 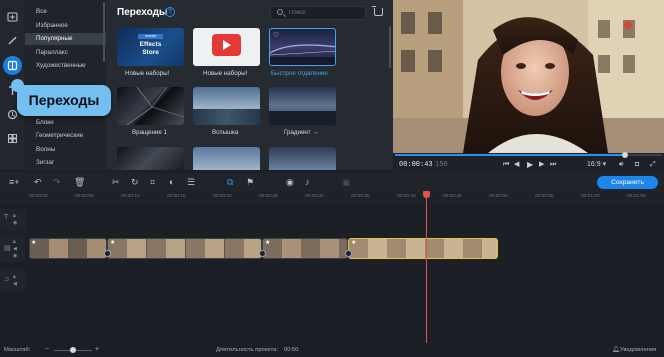 I want to click on video-clip-selected, so click(x=423, y=248).